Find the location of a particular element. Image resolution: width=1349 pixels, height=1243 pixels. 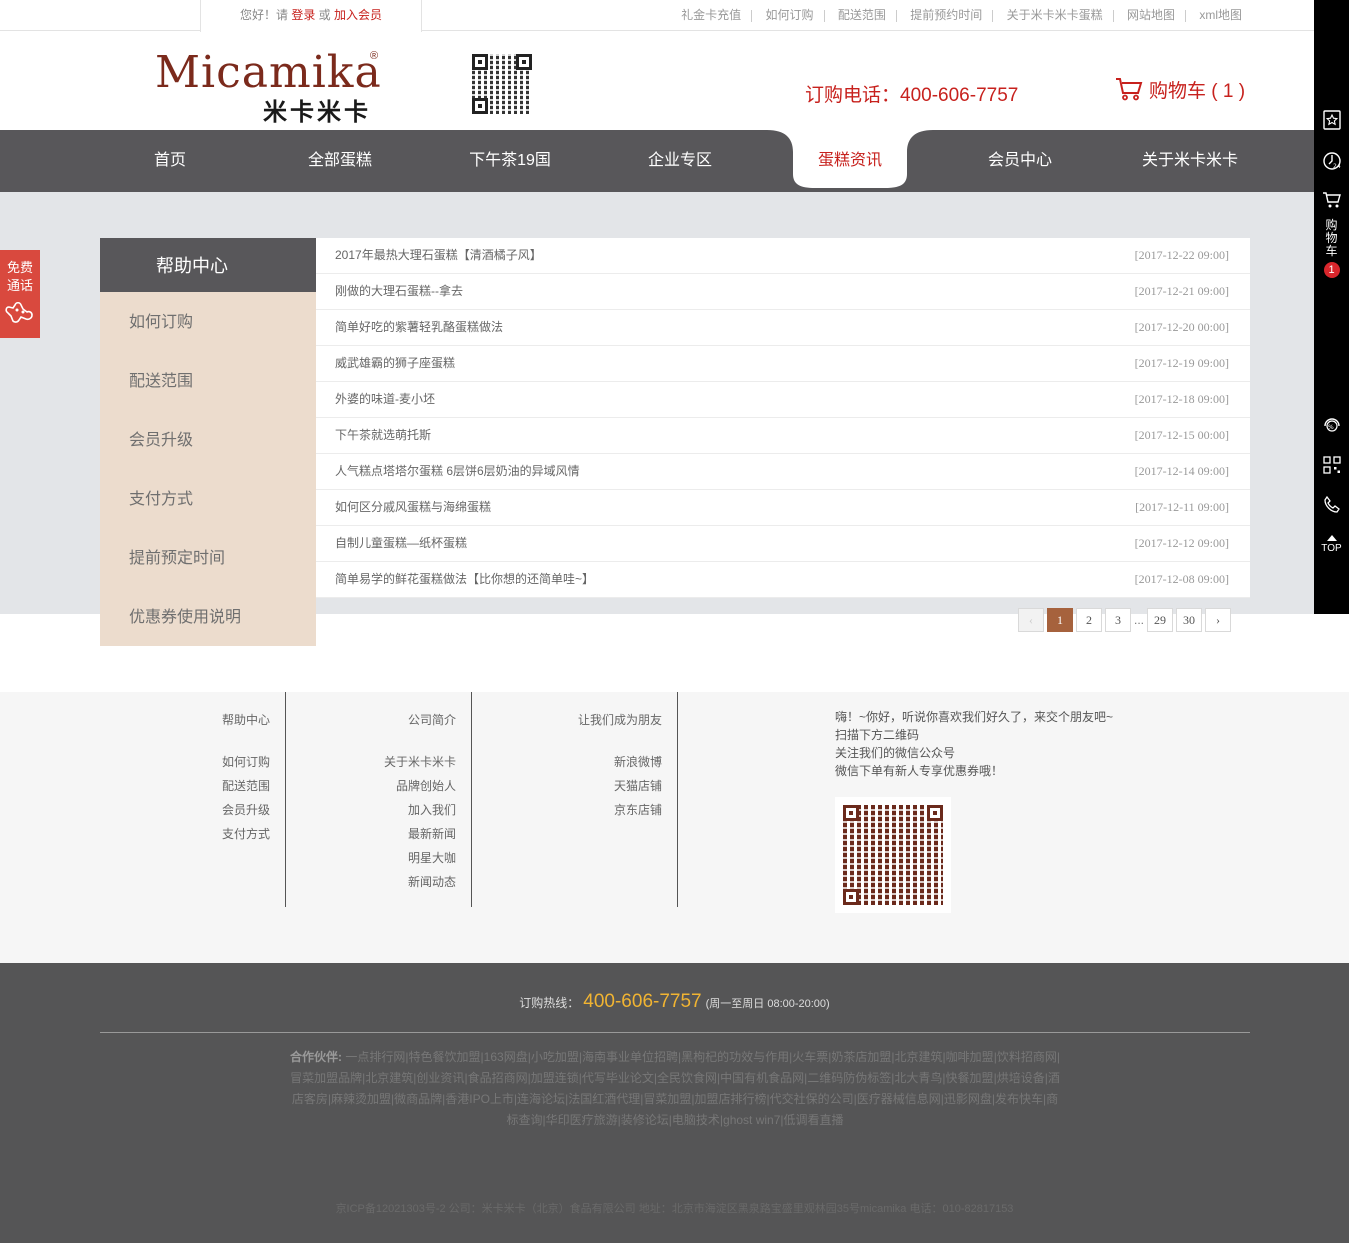

page-2-button: 2 is located at coordinates (1089, 620).